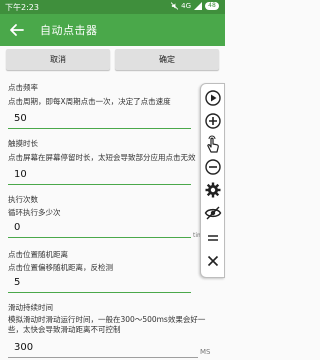 Image resolution: width=320 pixels, height=360 pixels. Describe the element at coordinates (212, 180) in the screenshot. I see `floating-toolbar` at that location.